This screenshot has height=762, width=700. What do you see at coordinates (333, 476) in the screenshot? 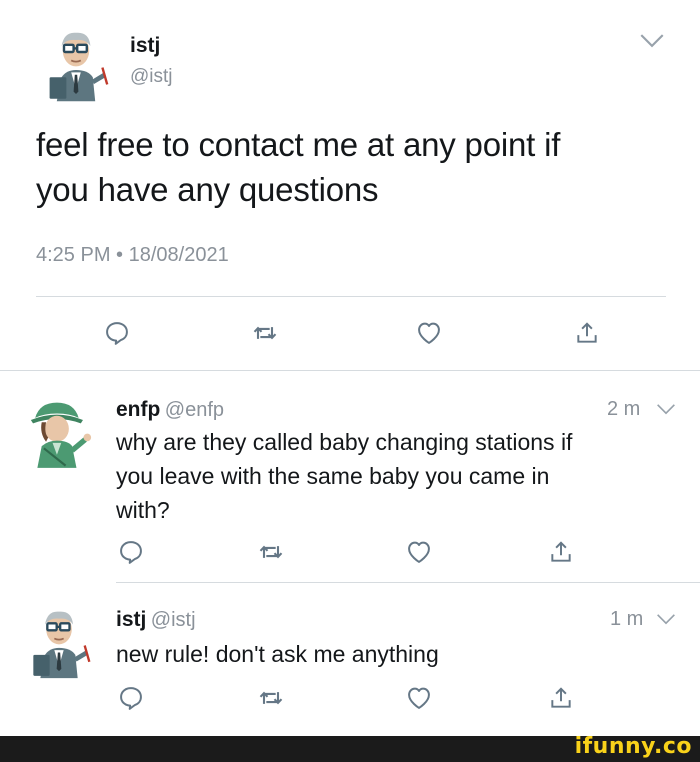
I see `reply-text-line2: you leave with the same baby you came in` at bounding box center [333, 476].